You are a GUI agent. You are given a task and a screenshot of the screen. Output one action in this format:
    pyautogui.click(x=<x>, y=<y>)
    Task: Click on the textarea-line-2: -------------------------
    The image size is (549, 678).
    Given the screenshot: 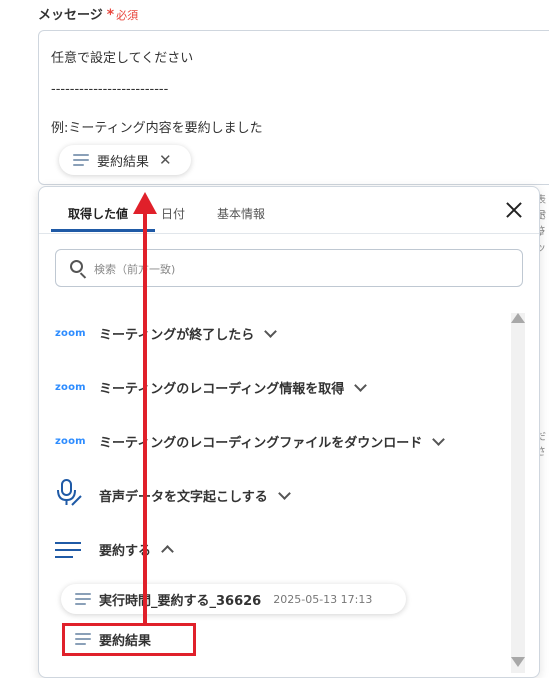 What is the action you would take?
    pyautogui.click(x=110, y=89)
    